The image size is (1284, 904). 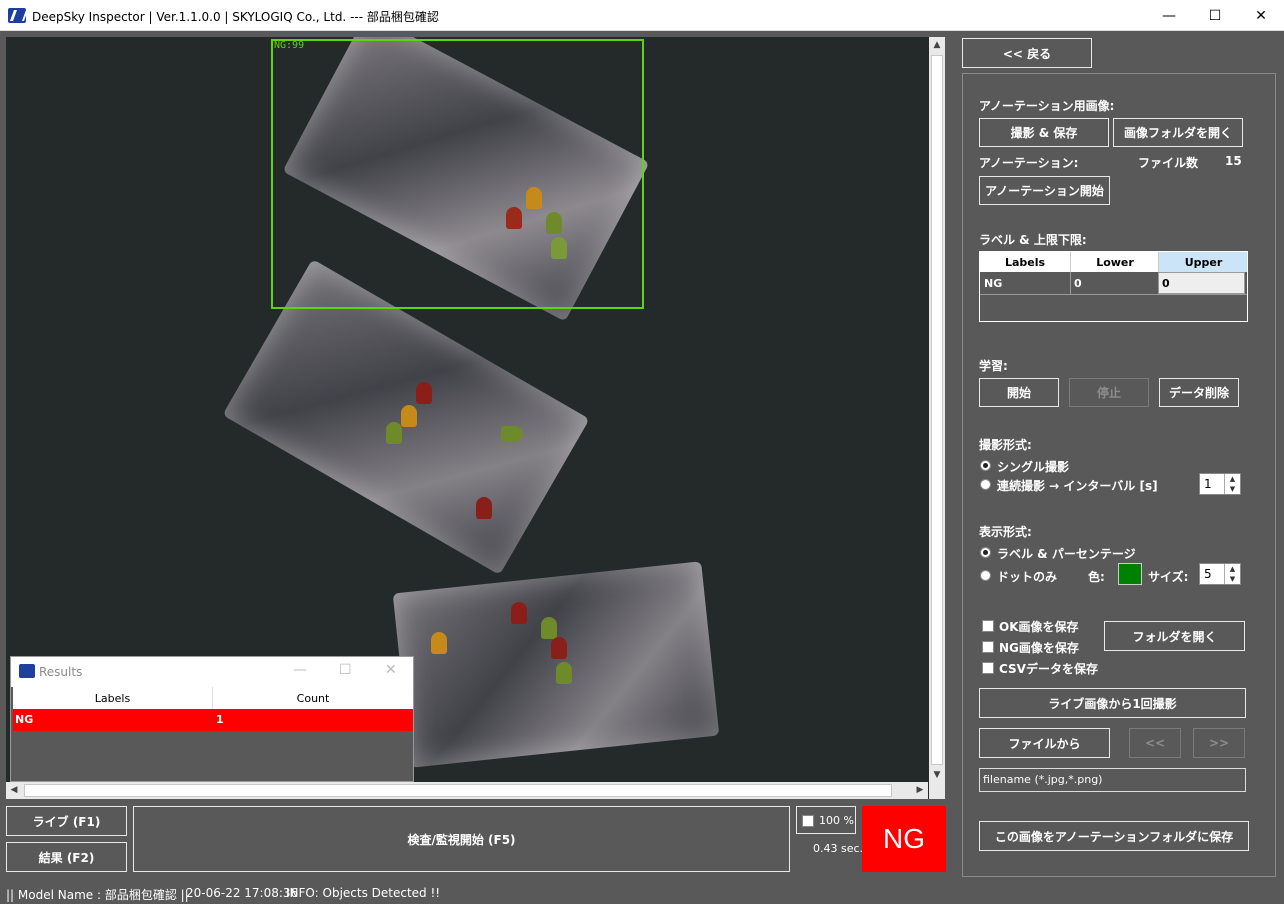 I want to click on dots-only-label: ドットのみ, so click(x=1027, y=577).